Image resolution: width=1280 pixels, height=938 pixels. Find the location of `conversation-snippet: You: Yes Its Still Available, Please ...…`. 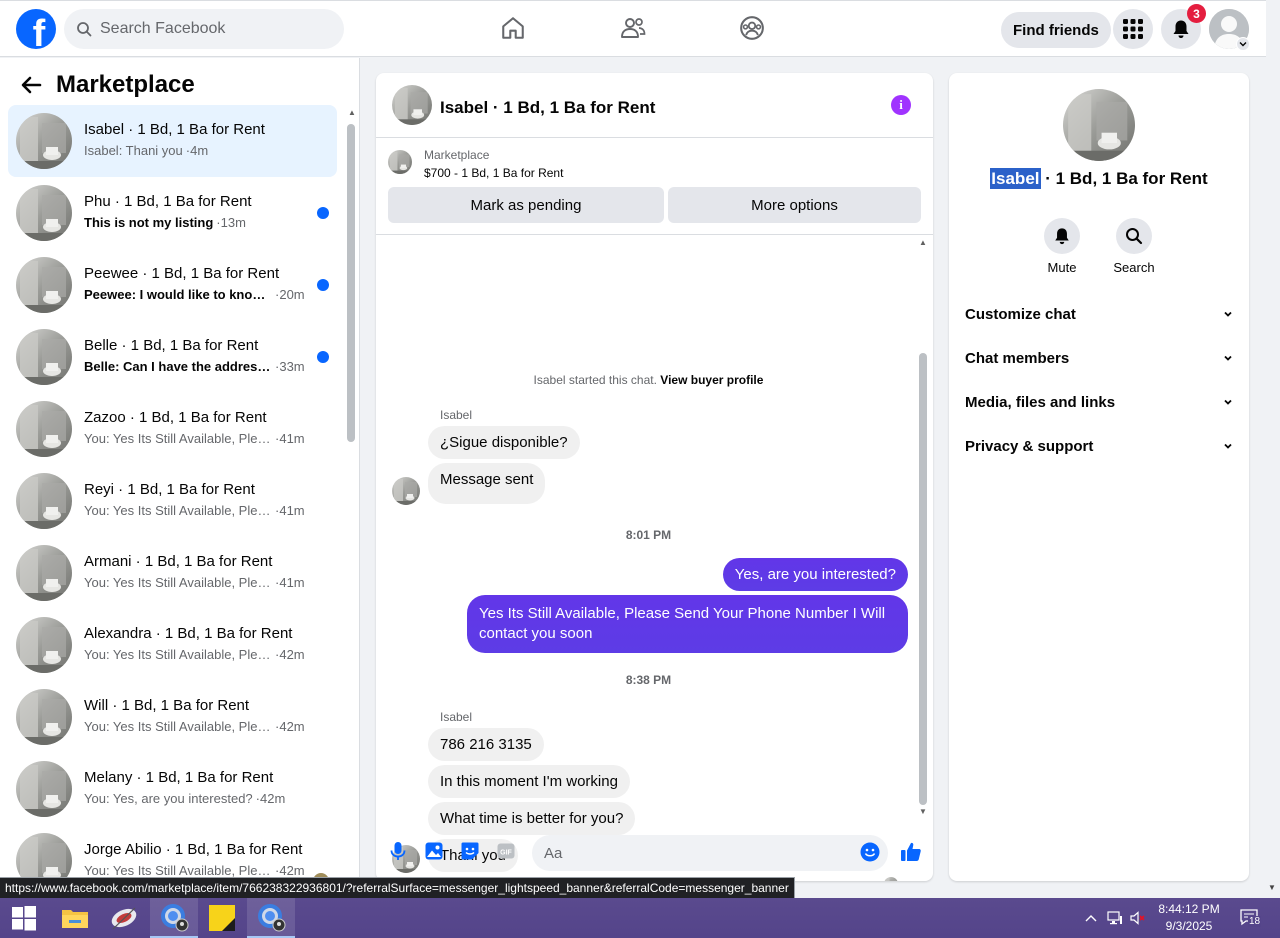

conversation-snippet: You: Yes Its Still Available, Please ...… is located at coordinates (194, 438).